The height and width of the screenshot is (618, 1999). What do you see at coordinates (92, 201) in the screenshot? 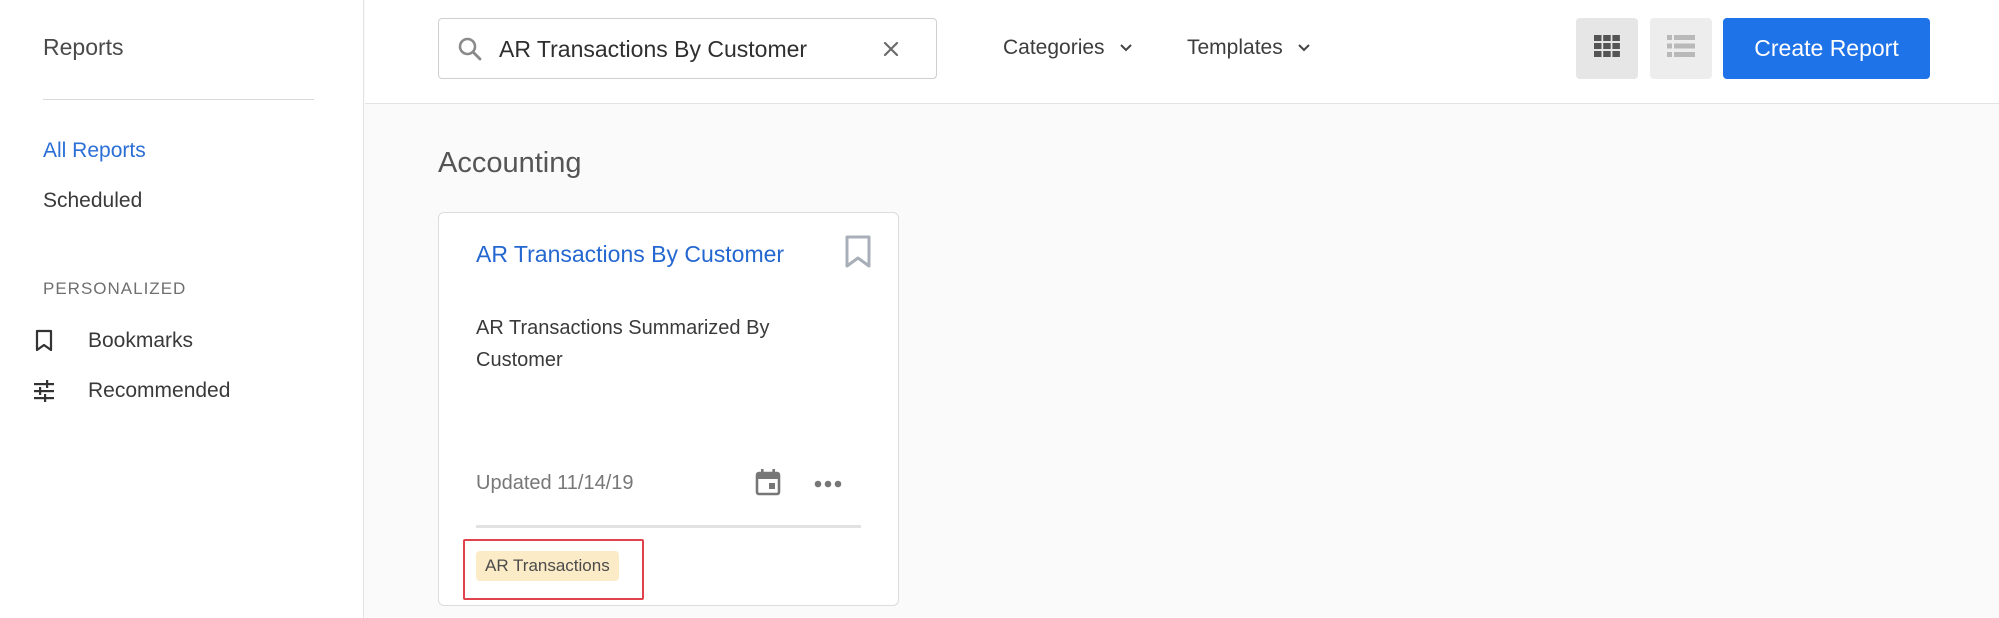
I see `sidebar-link-scheduled: Scheduled` at bounding box center [92, 201].